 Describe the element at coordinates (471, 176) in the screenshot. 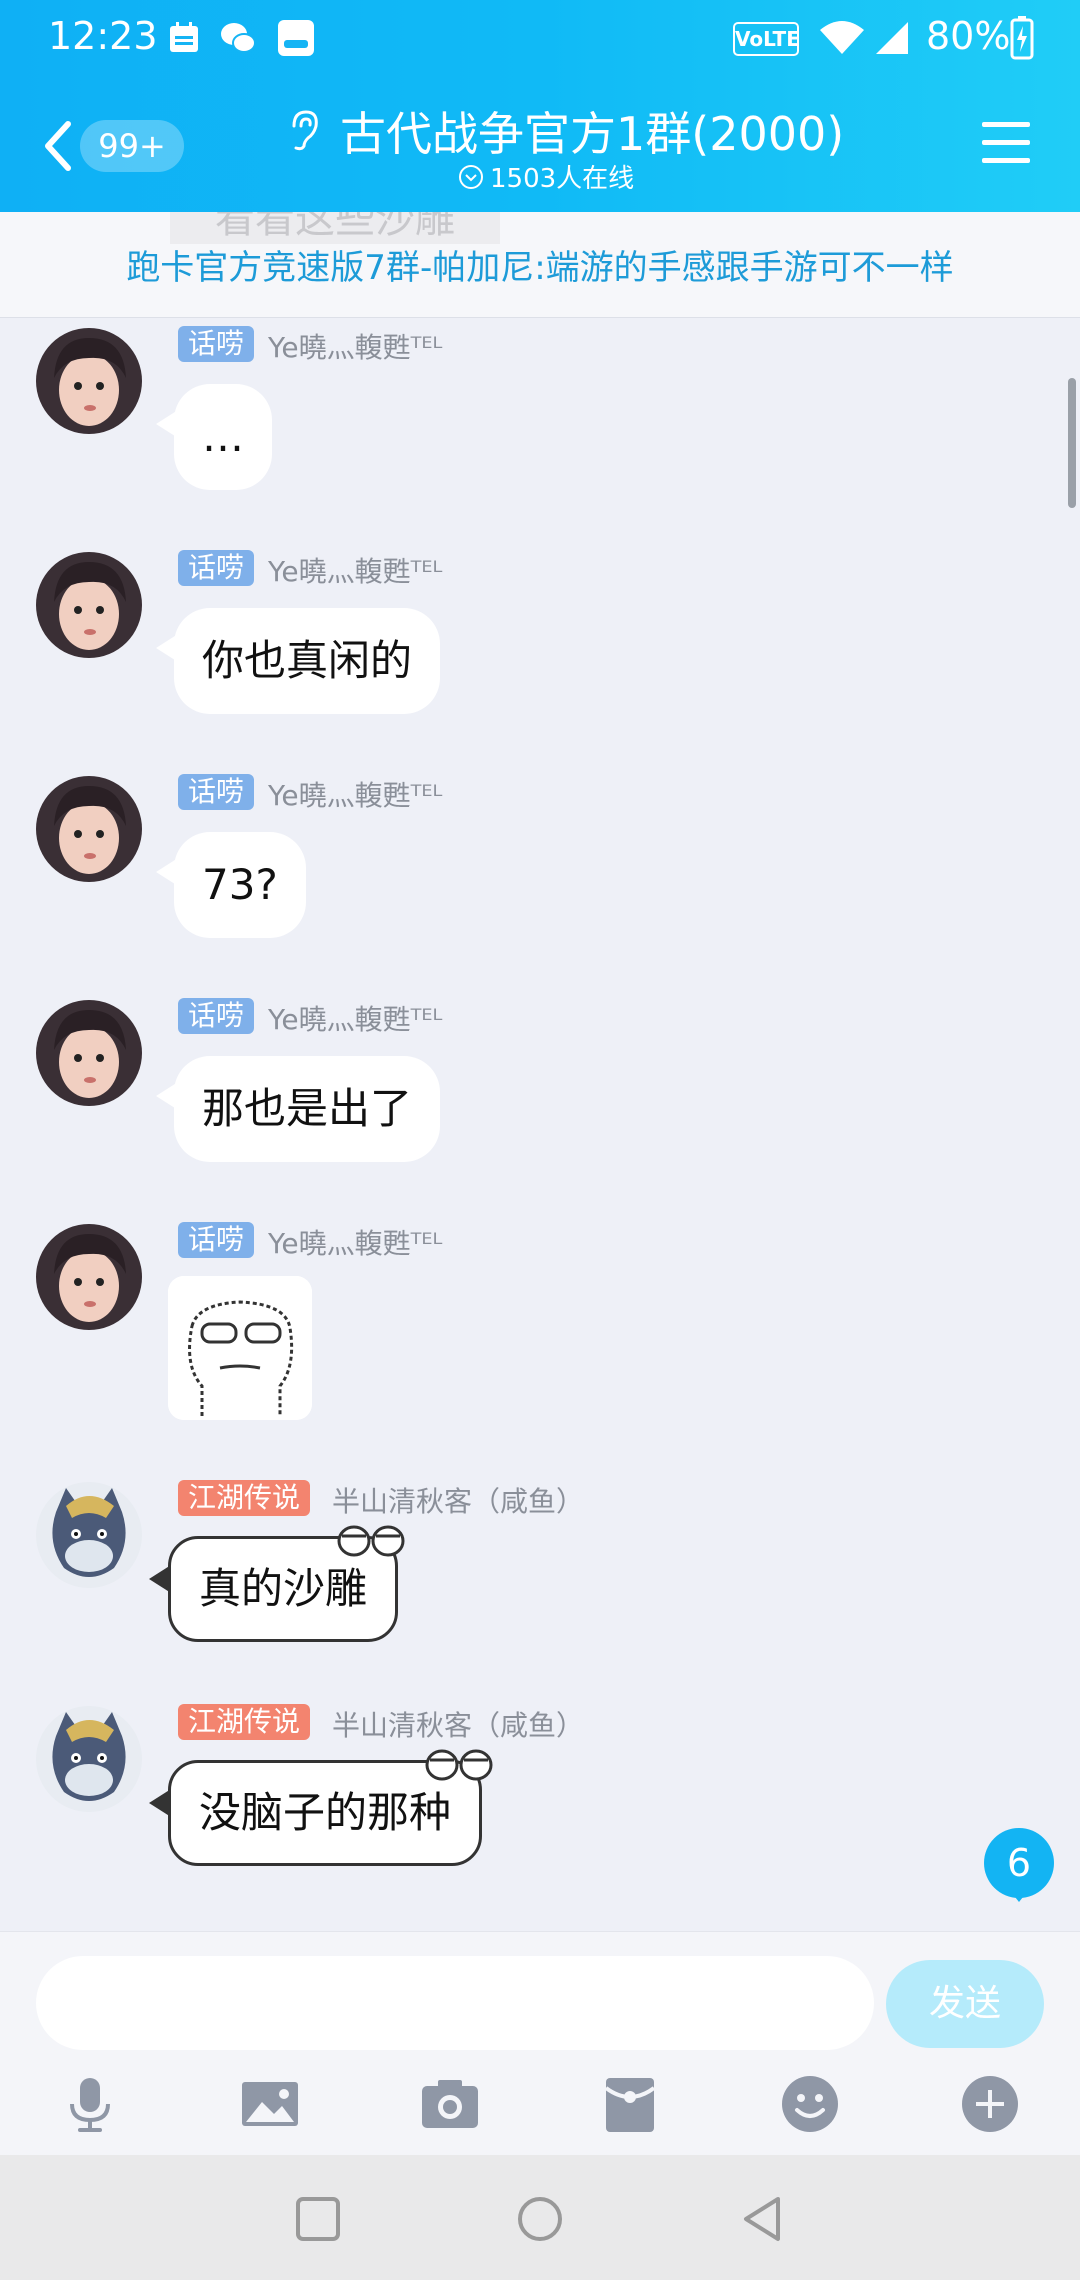

I see `chevron-circle-icon` at that location.